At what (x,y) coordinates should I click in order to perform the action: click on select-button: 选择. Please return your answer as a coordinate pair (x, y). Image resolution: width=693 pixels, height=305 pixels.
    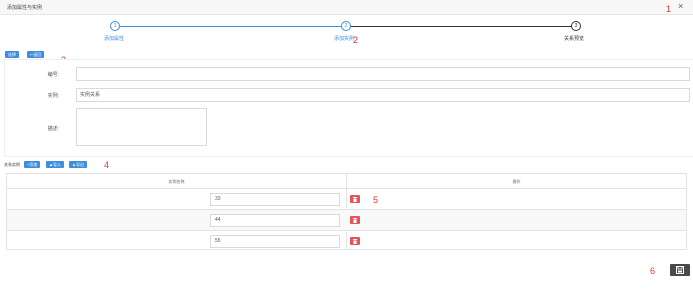
    Looking at the image, I should click on (12, 54).